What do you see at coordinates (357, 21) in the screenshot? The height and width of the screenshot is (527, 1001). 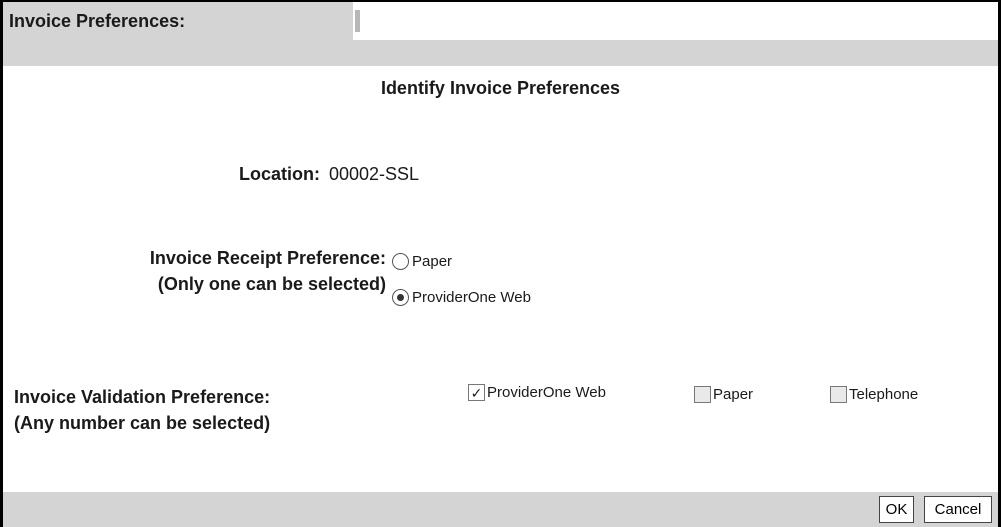 I see `header-divider` at bounding box center [357, 21].